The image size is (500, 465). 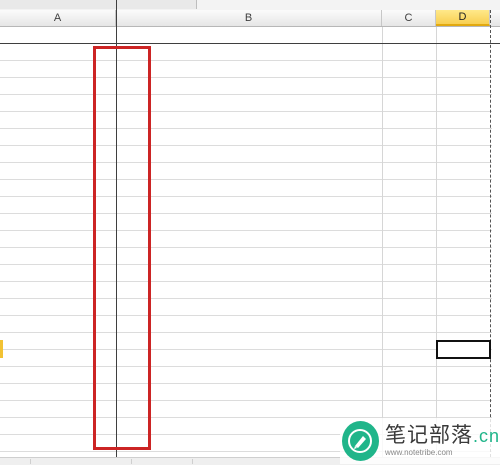 I want to click on column-header-row: A B C D, so click(x=250, y=18).